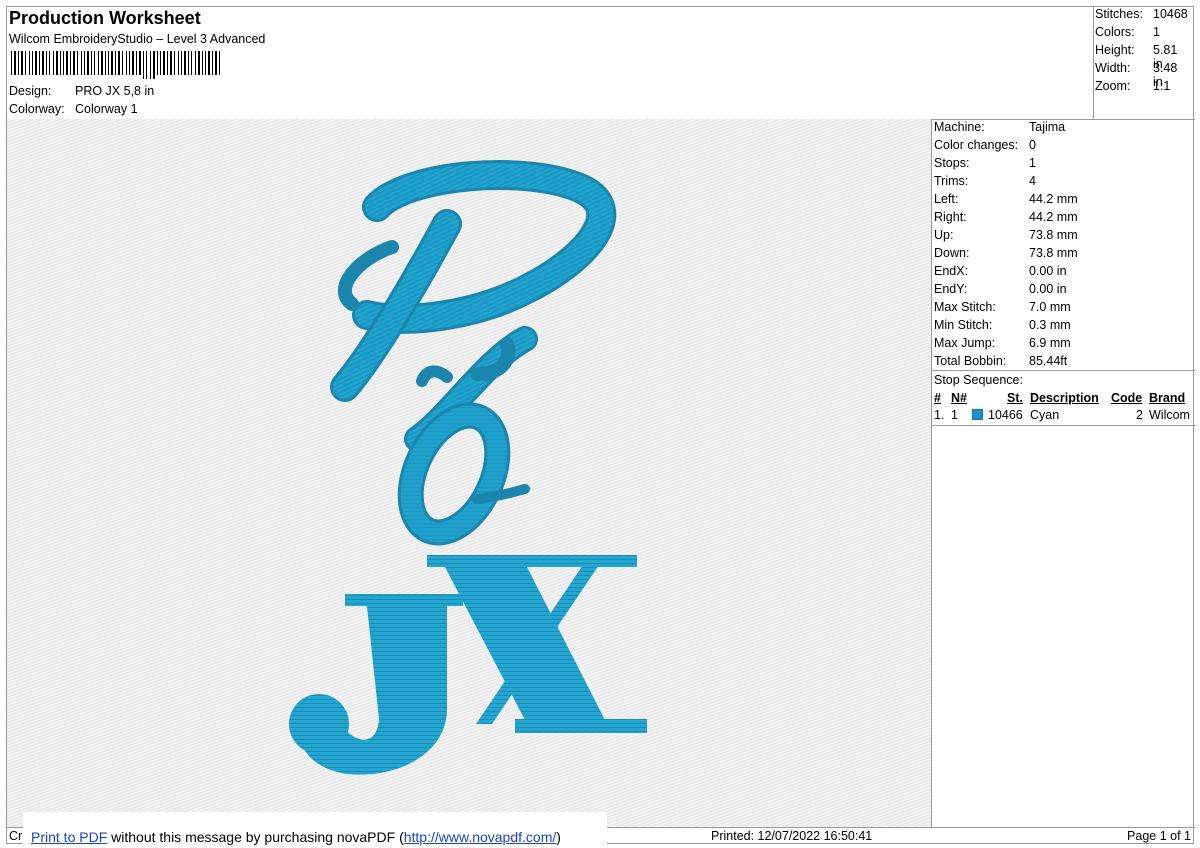 This screenshot has width=1200, height=848. I want to click on info-label: Up:, so click(944, 235).